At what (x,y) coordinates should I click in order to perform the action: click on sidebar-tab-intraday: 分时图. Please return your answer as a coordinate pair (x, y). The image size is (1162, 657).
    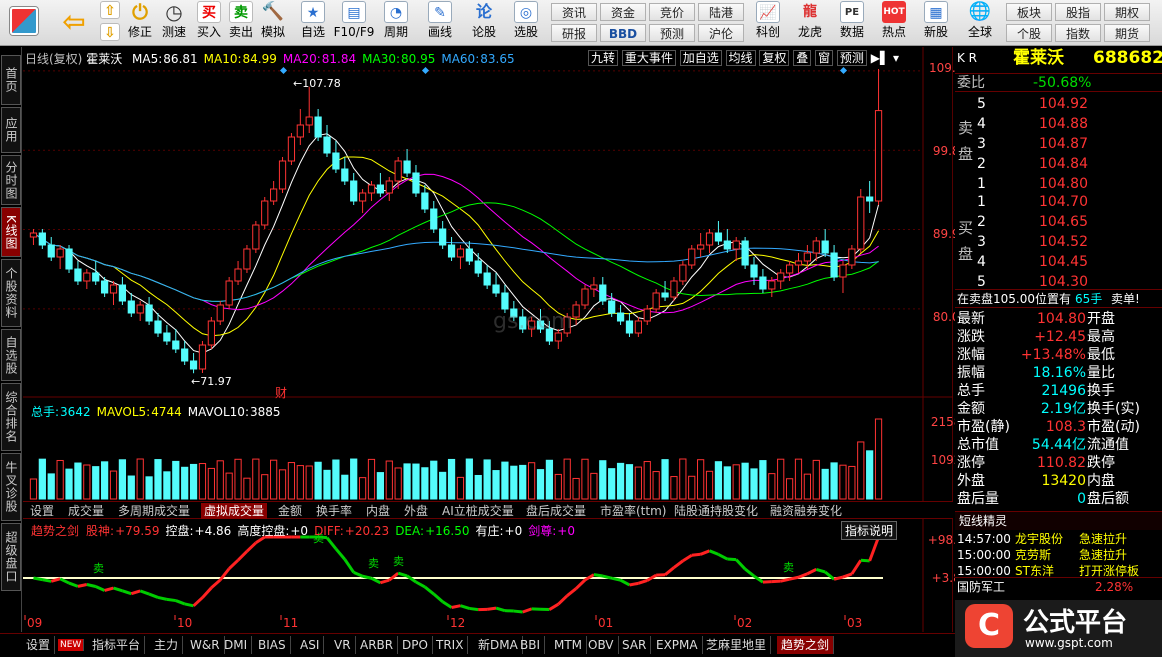
    Looking at the image, I should click on (11, 180).